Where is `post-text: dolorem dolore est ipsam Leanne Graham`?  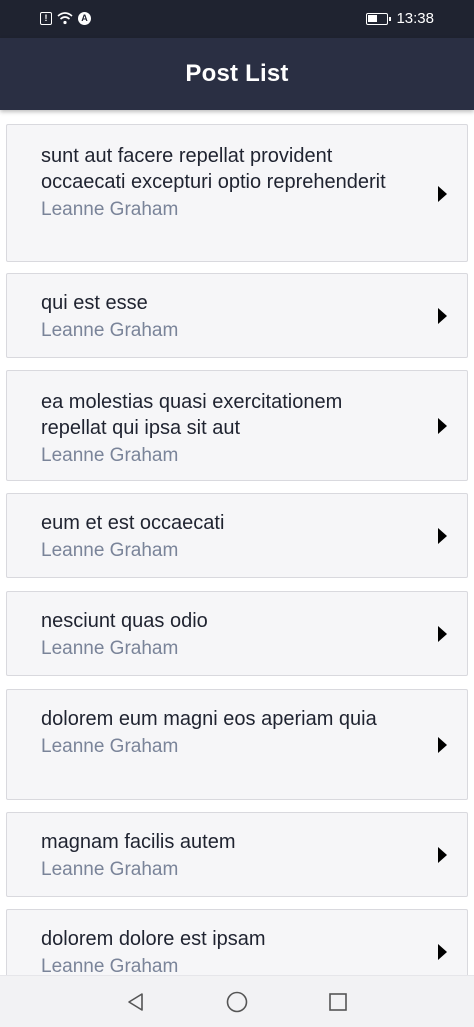
post-text: dolorem dolore est ipsam Leanne Graham is located at coordinates (224, 950).